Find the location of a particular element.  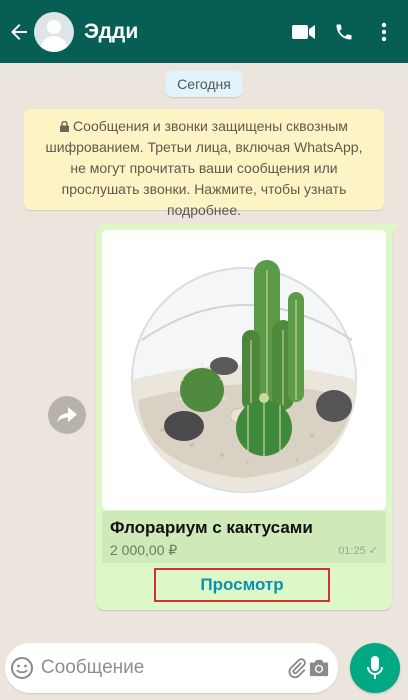

chat-header: Эдди is located at coordinates (204, 31).